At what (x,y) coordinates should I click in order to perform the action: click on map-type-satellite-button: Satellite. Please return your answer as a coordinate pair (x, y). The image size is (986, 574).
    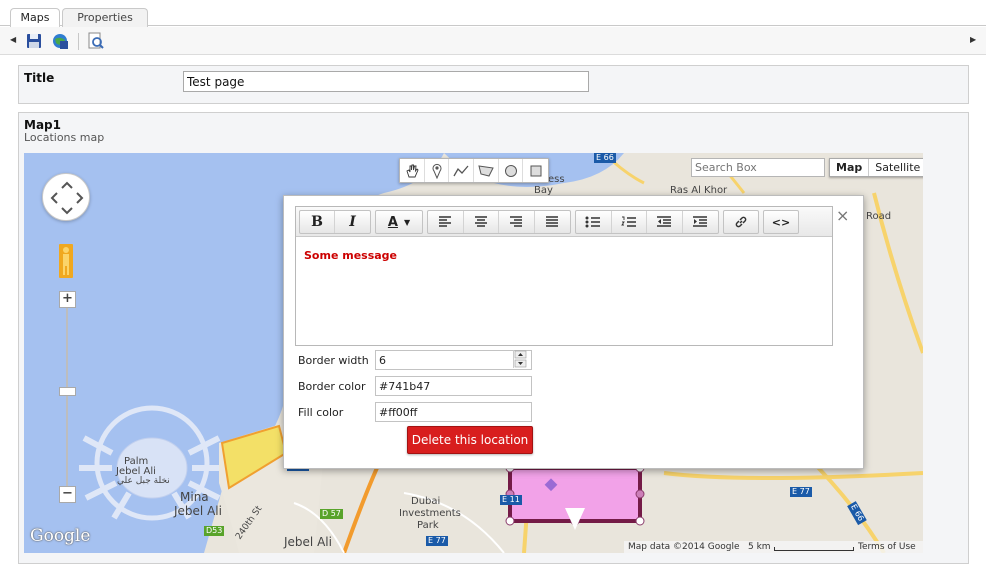
    Looking at the image, I should click on (896, 167).